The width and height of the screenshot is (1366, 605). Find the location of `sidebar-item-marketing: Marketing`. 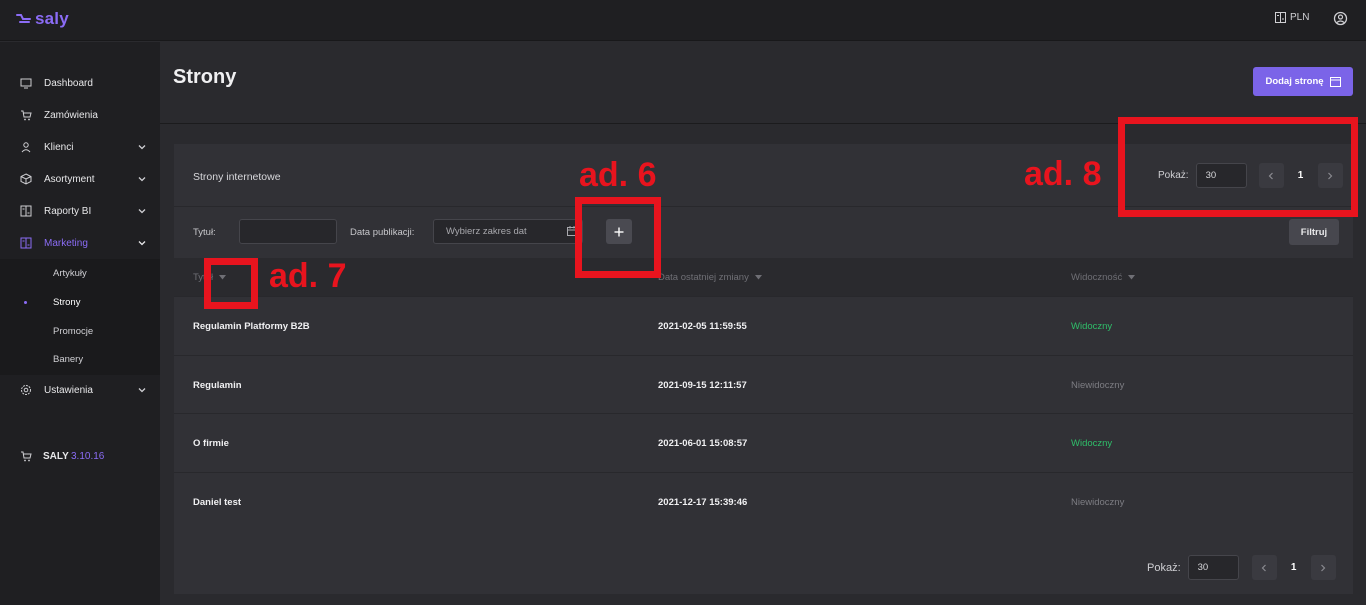

sidebar-item-marketing: Marketing is located at coordinates (80, 243).